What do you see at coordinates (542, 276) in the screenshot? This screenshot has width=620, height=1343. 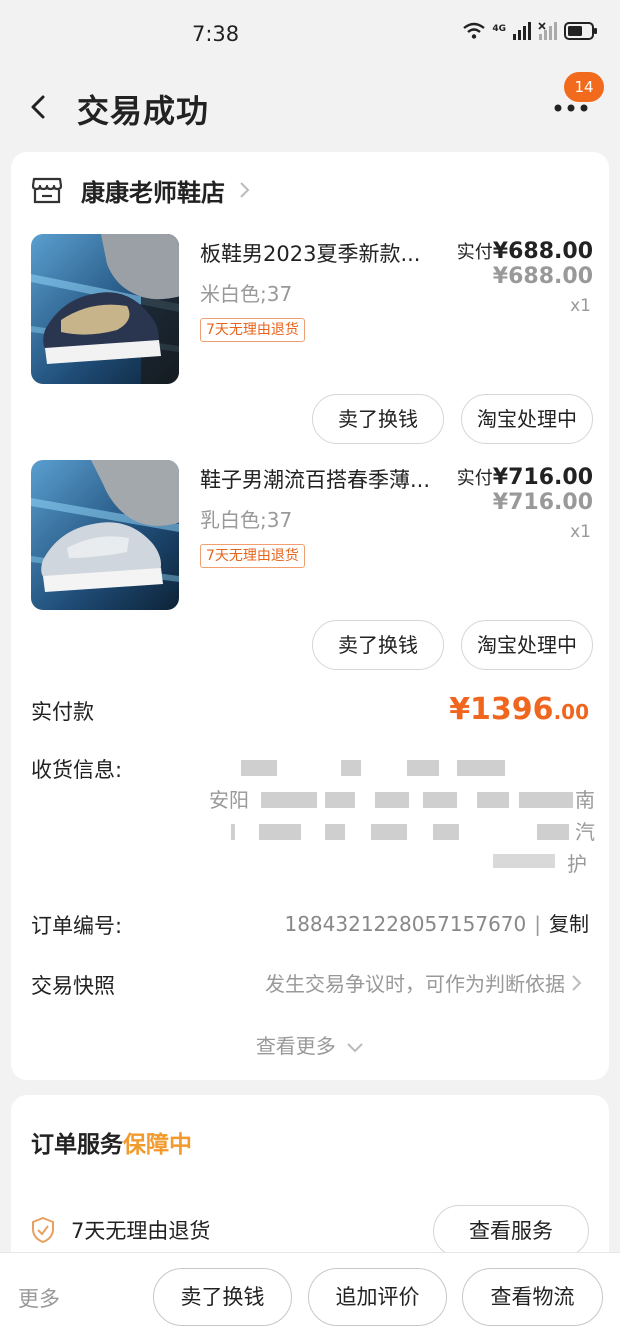 I see `original-price: ¥688.00` at bounding box center [542, 276].